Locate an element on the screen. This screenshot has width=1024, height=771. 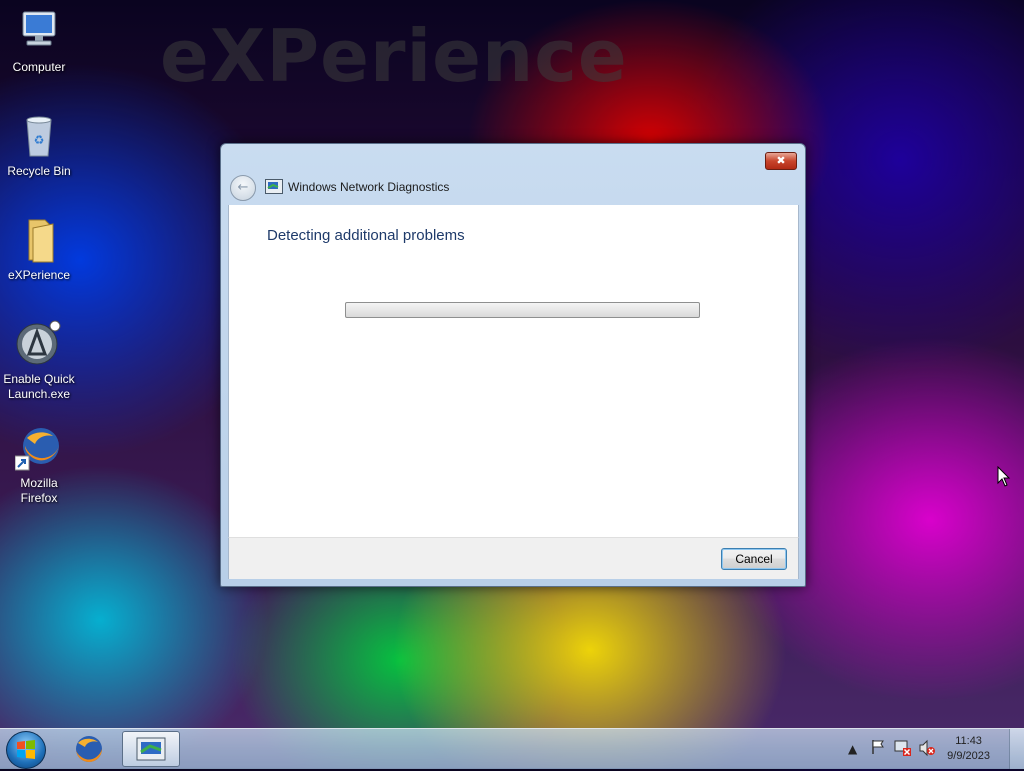
show-hidden-icons-button: ▲ is located at coordinates (852, 749).